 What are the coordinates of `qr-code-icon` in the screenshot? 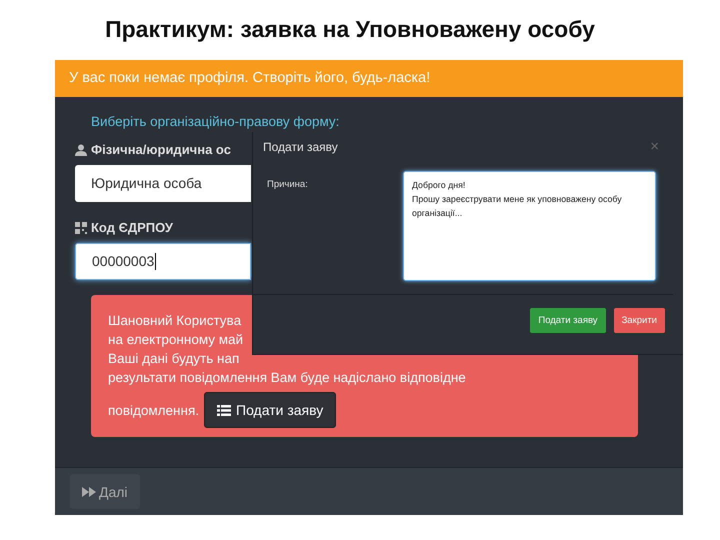 It's located at (81, 228).